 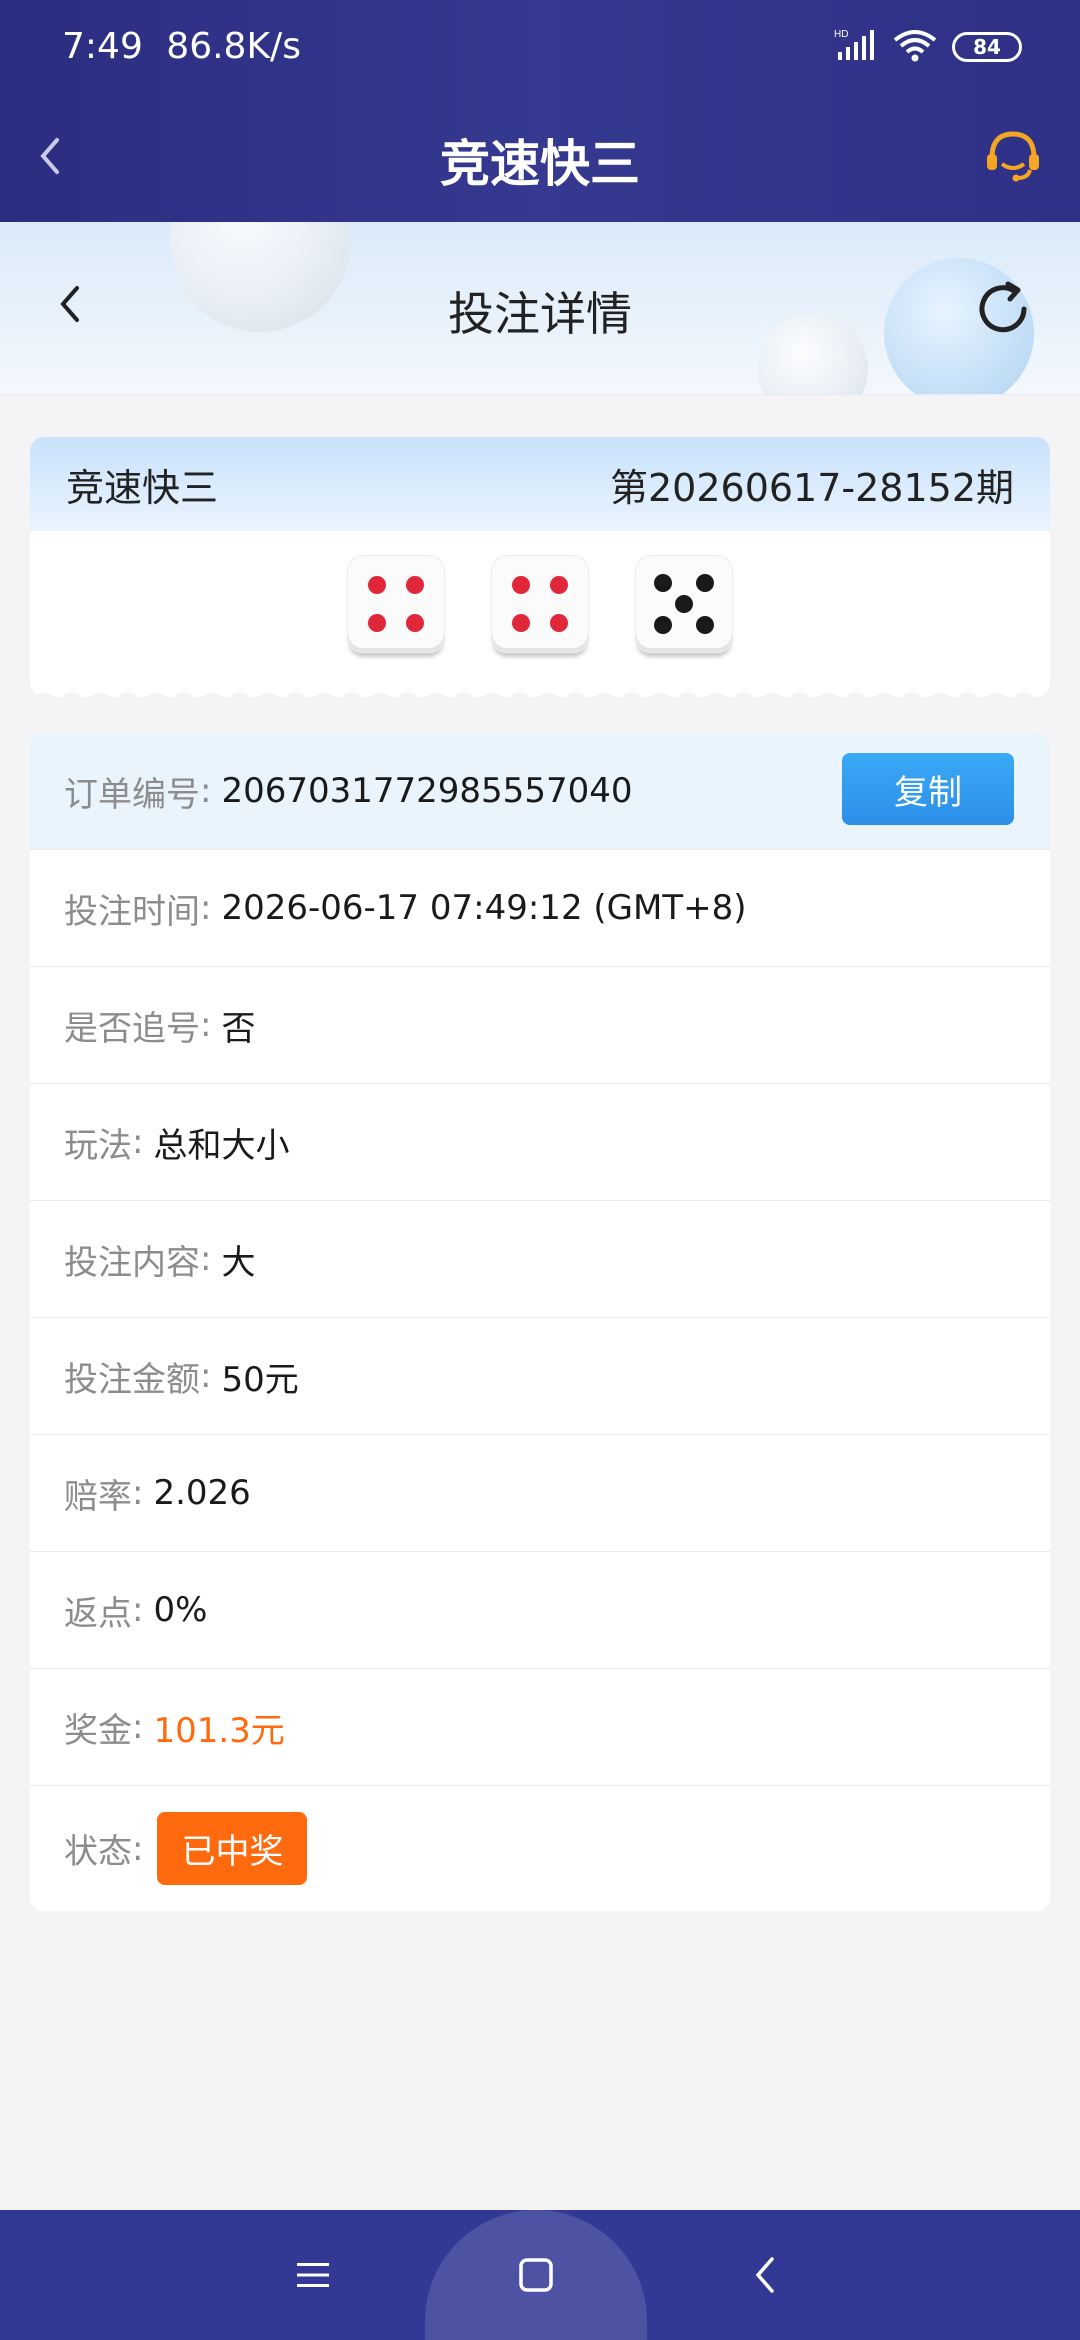 I want to click on odds-row: 赔率 : 2.026, so click(x=540, y=1493).